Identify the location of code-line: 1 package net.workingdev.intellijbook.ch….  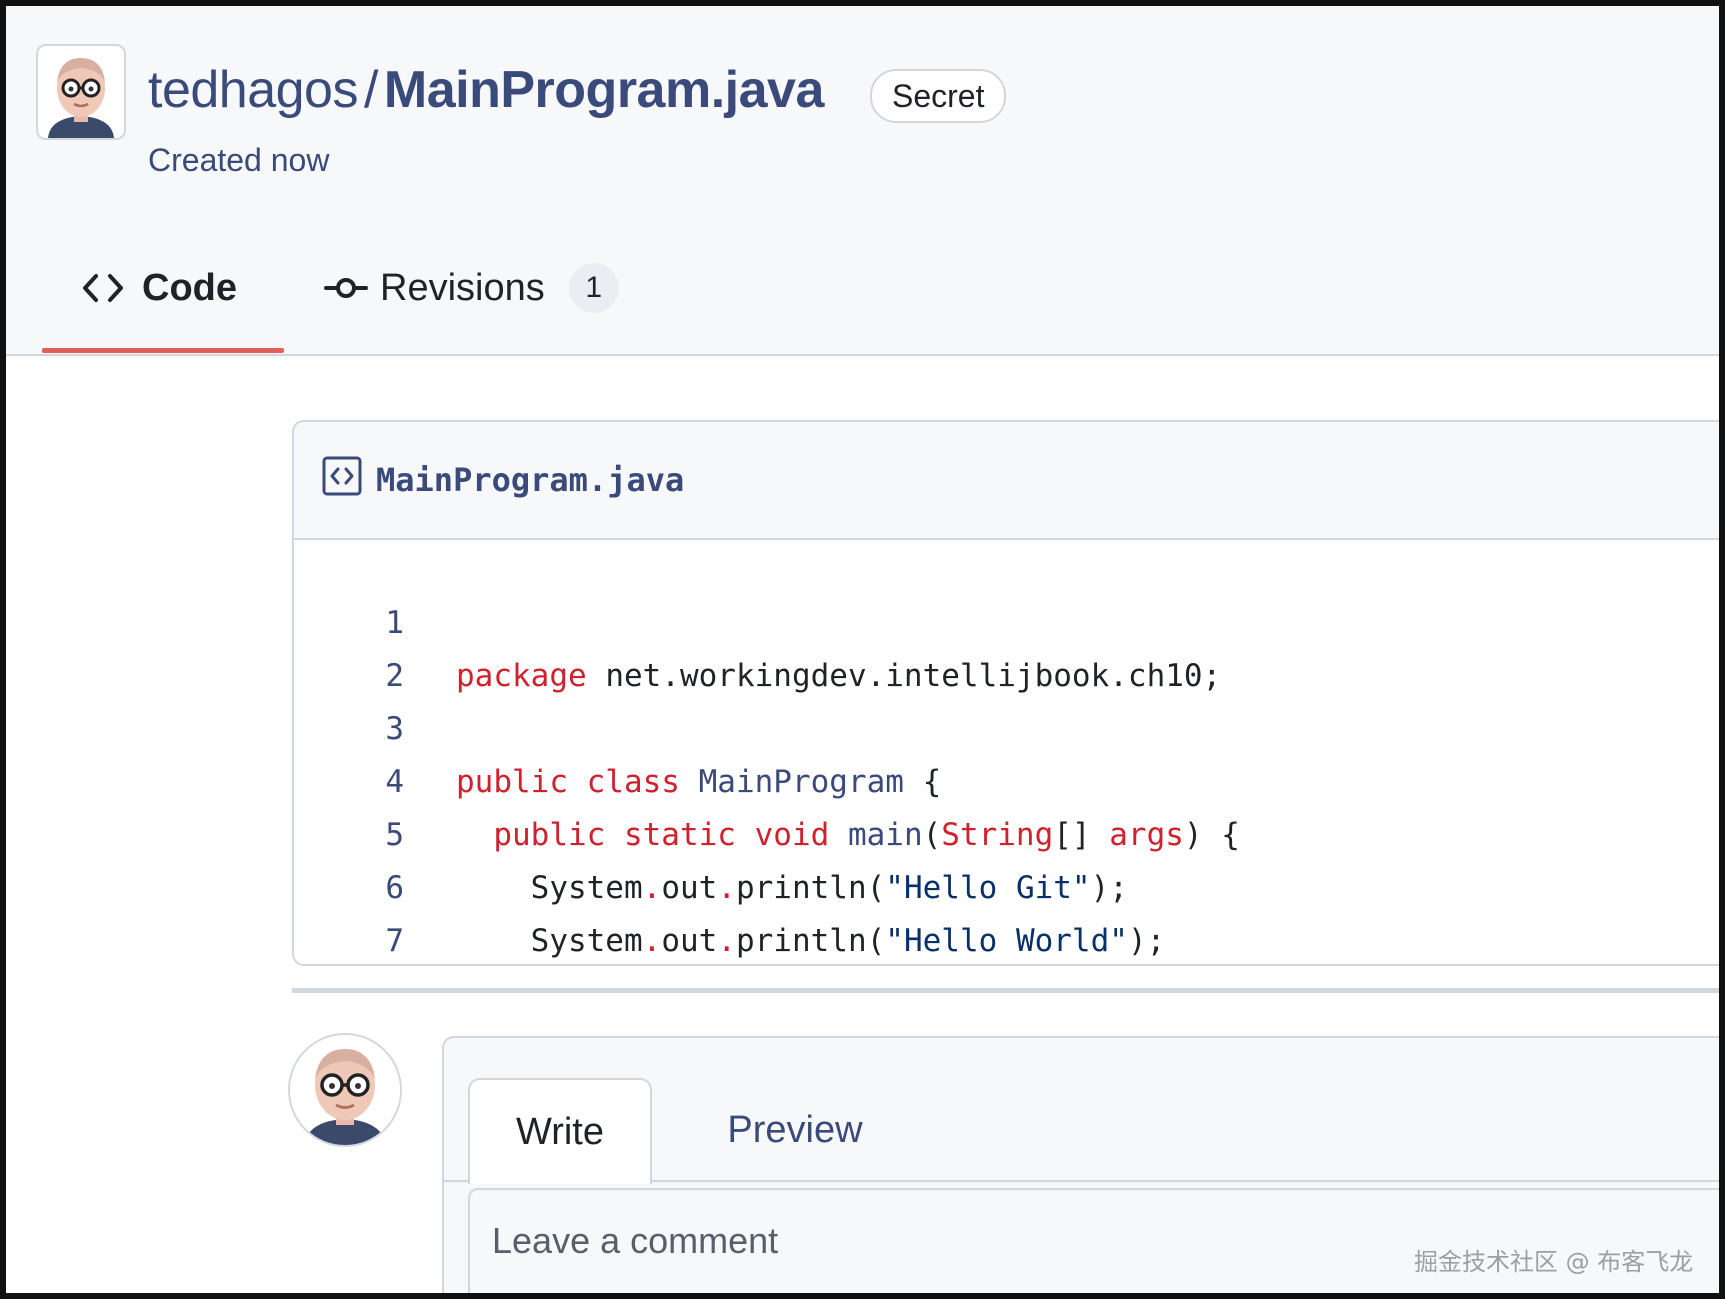
(1006, 619).